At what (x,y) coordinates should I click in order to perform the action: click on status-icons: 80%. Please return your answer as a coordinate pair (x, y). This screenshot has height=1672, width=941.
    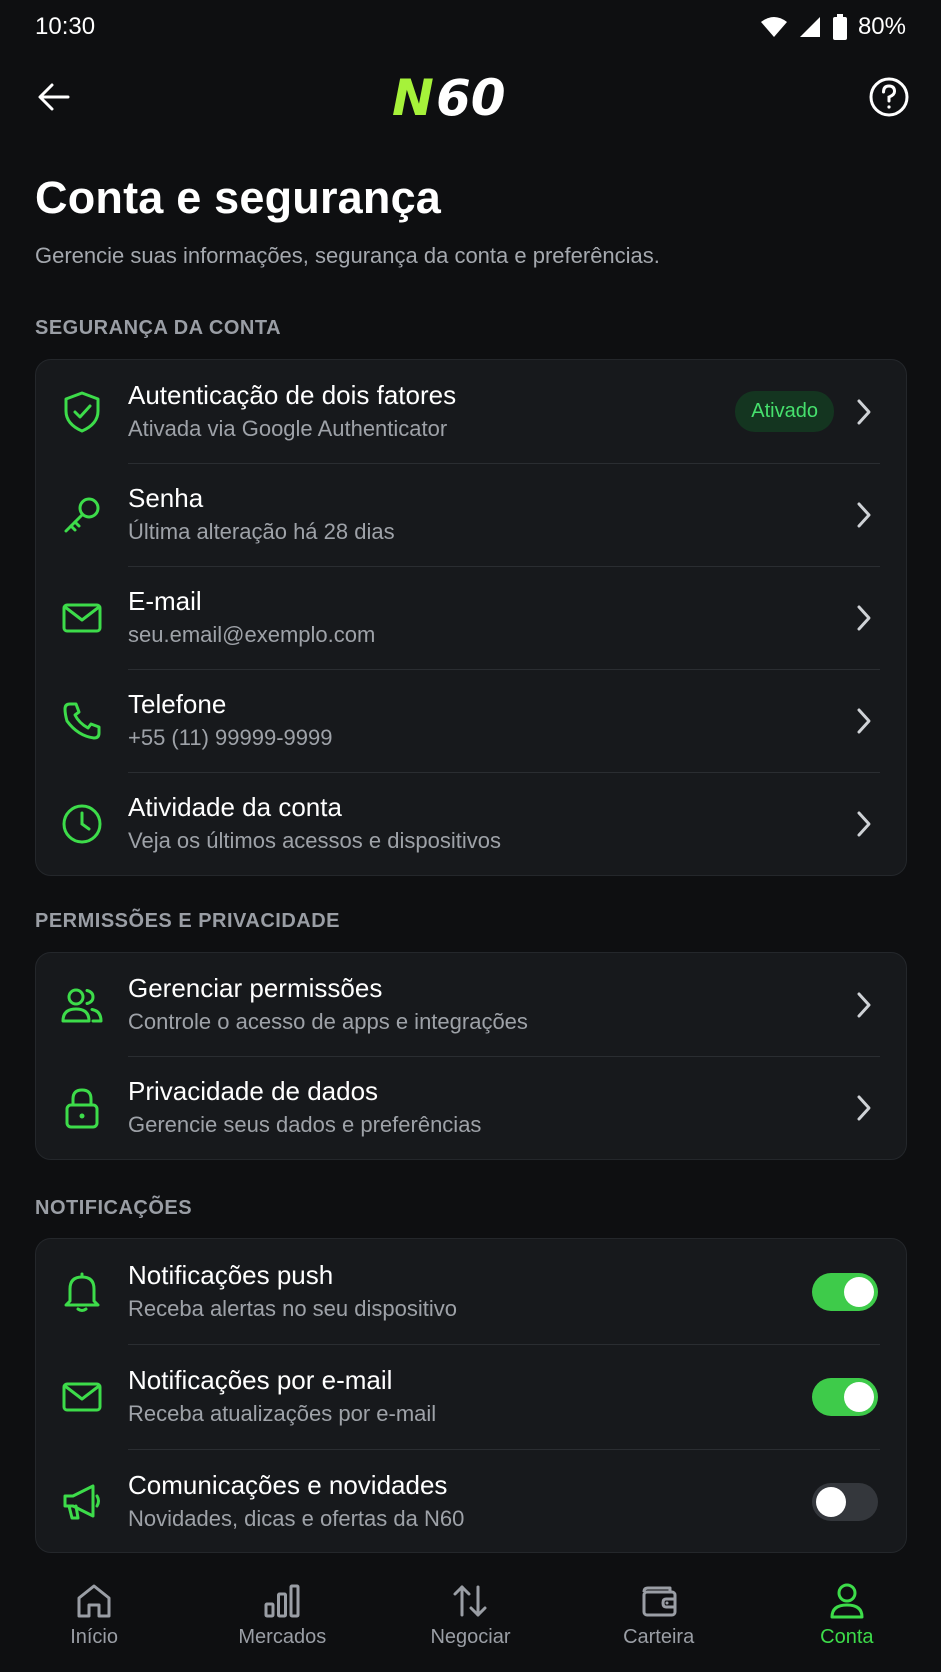
    Looking at the image, I should click on (833, 27).